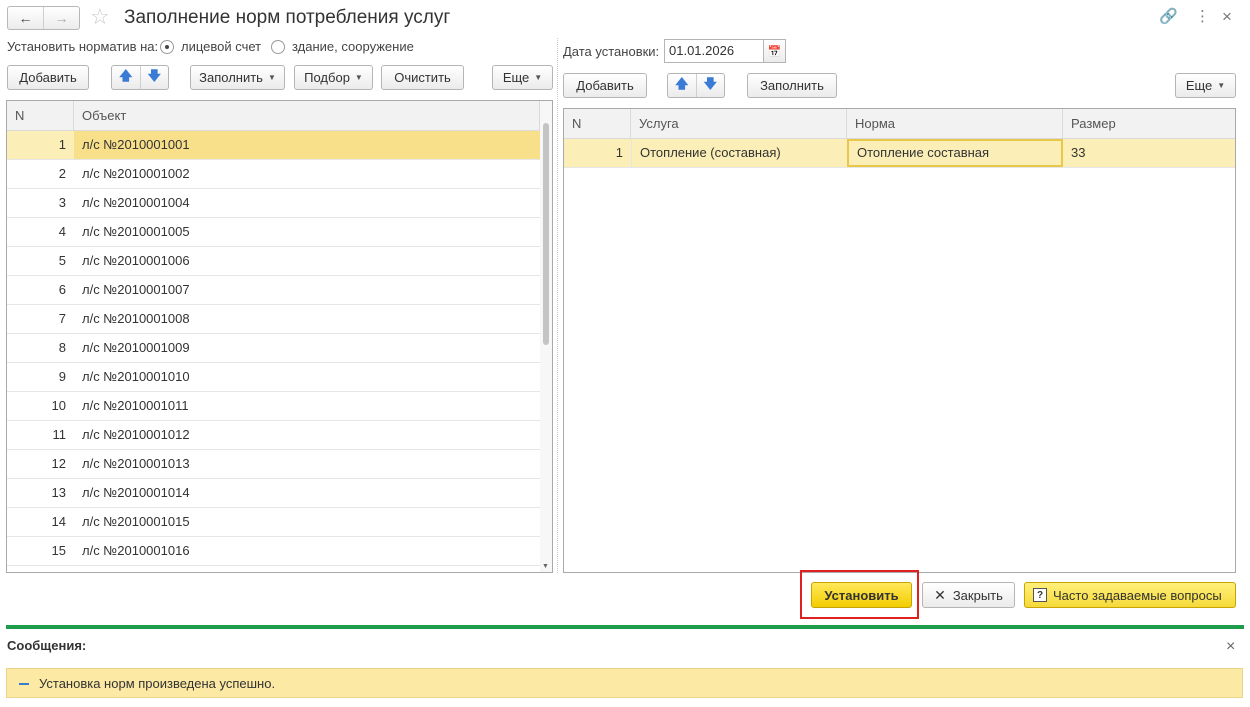  Describe the element at coordinates (62, 173) in the screenshot. I see `row-number: 2` at that location.